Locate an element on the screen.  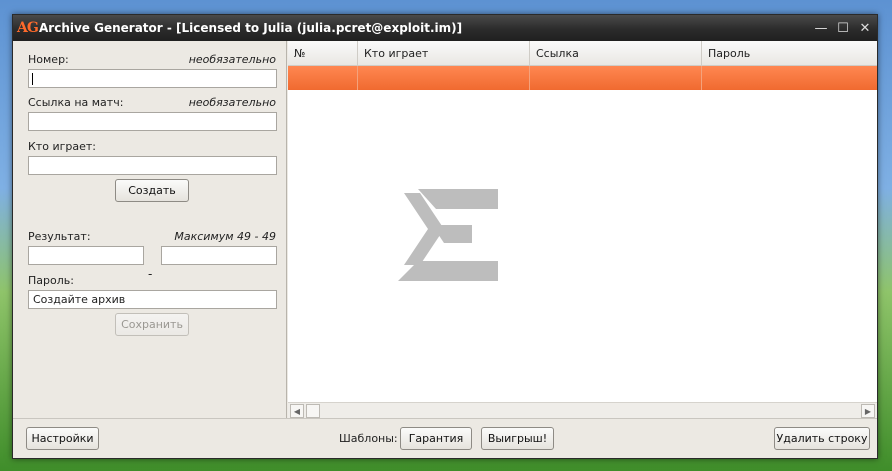
result-label: Результат: is located at coordinates (59, 236).